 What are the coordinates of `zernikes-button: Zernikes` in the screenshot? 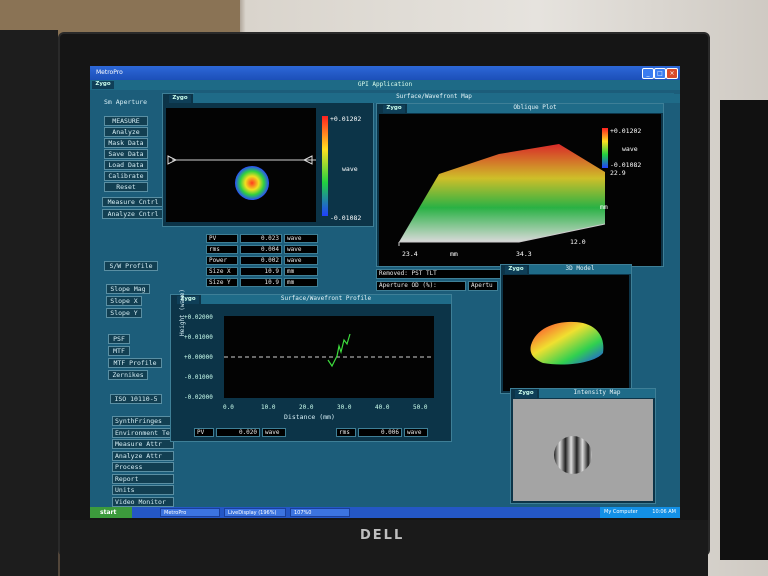 It's located at (128, 375).